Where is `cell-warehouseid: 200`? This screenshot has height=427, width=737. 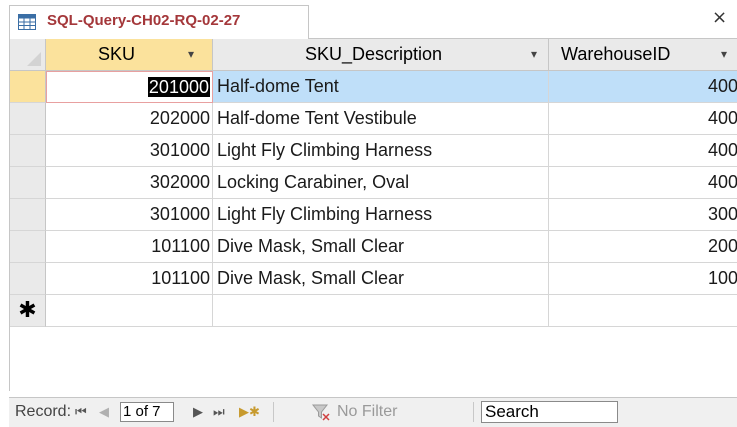
cell-warehouseid: 200 is located at coordinates (643, 247).